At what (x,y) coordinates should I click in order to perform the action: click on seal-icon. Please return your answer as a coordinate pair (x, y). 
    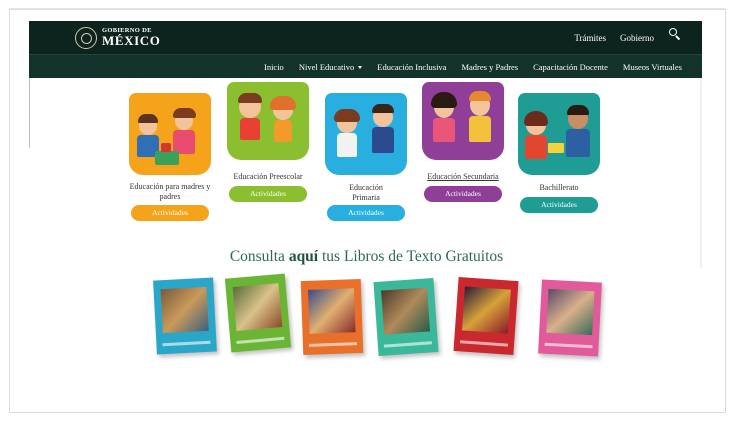
    Looking at the image, I should click on (86, 37).